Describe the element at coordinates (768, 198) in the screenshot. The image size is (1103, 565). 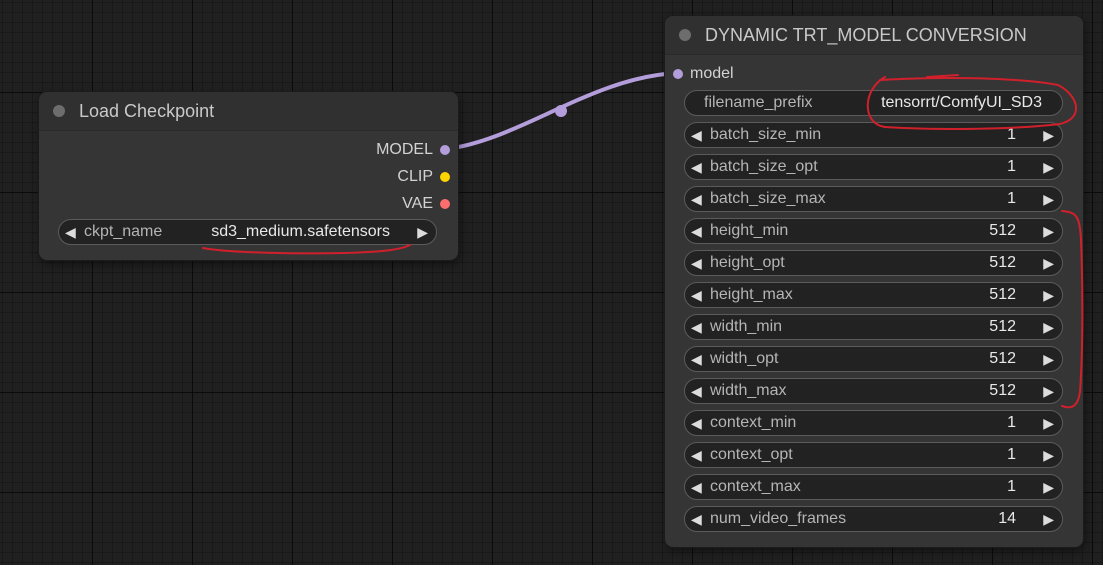
I see `widget-label: batch_size_max` at that location.